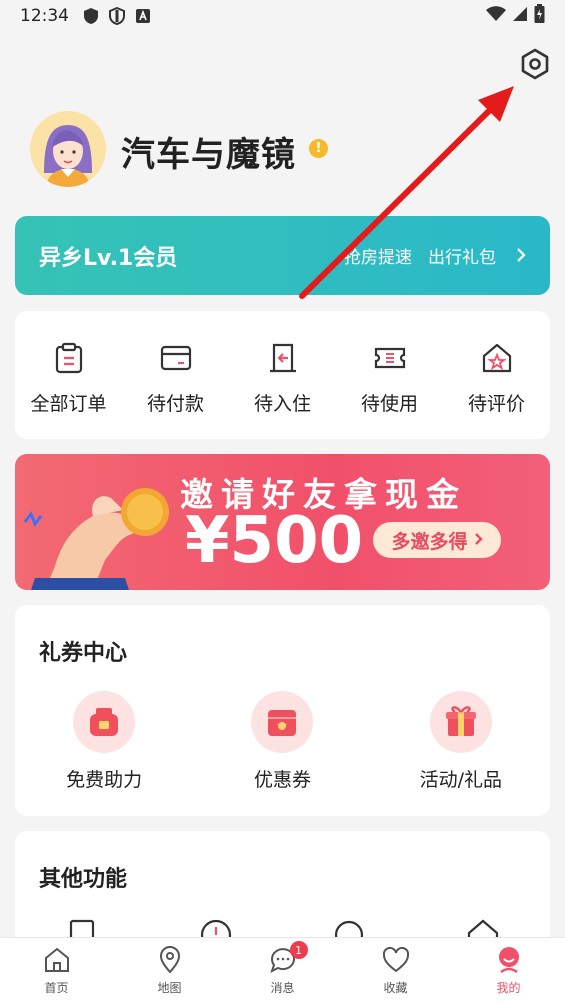  Describe the element at coordinates (83, 653) in the screenshot. I see `section-title: 礼券中心` at that location.